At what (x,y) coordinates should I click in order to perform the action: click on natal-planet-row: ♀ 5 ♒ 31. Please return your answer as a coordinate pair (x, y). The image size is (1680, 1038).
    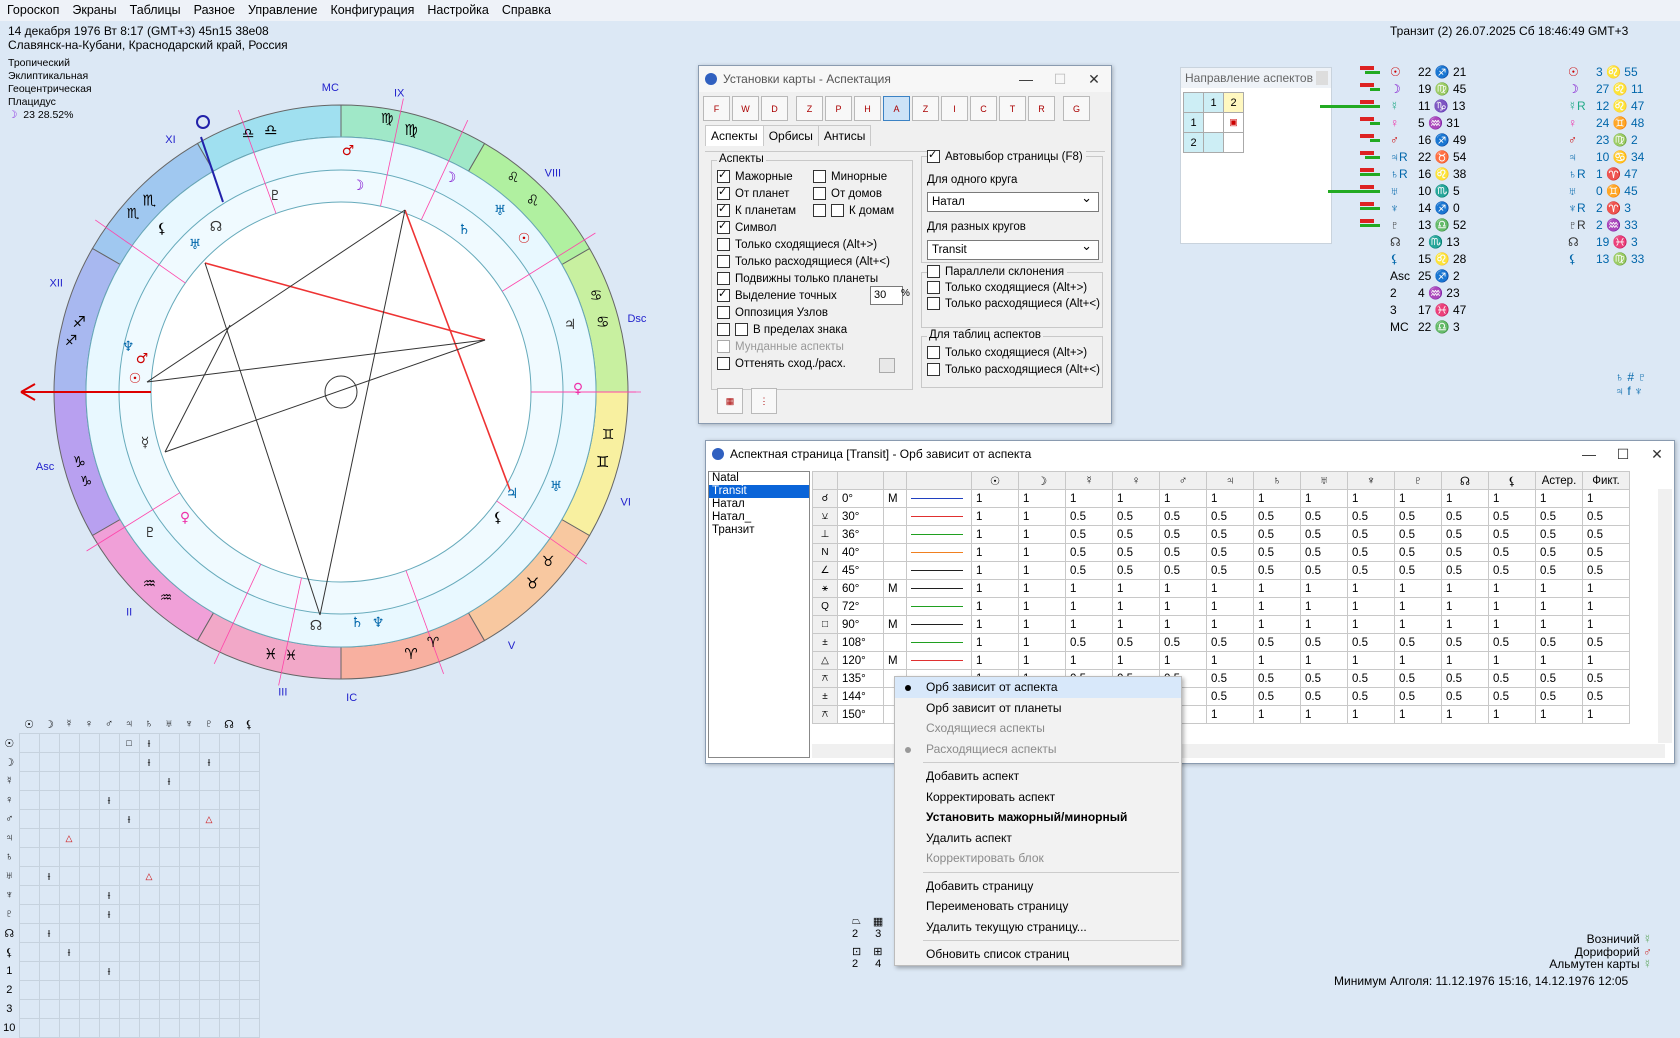
    Looking at the image, I should click on (1428, 123).